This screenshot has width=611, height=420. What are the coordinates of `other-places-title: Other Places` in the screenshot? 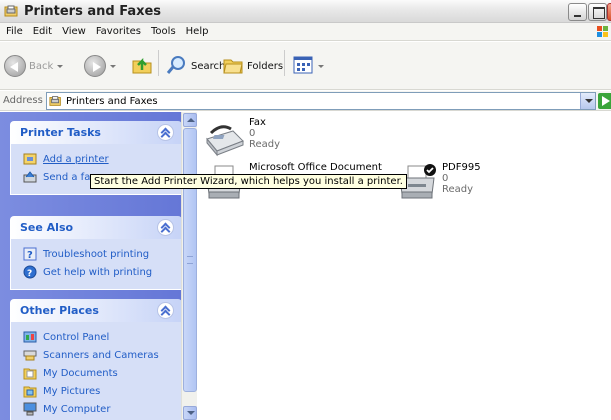 It's located at (59, 310).